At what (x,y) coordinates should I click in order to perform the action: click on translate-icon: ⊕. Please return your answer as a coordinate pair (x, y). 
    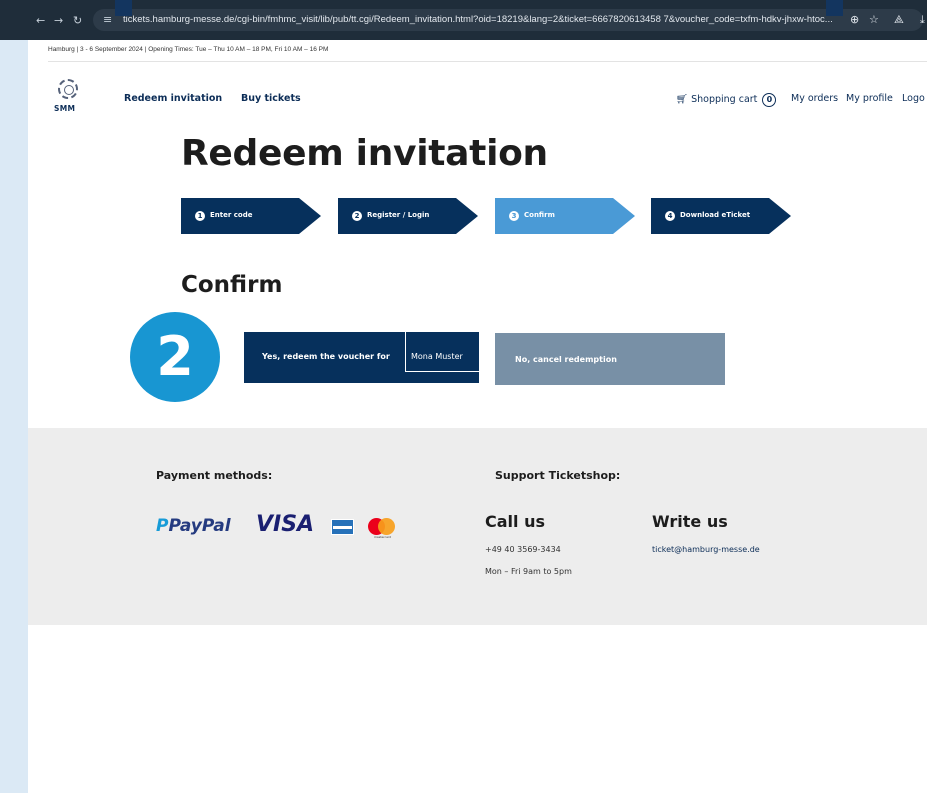
    Looking at the image, I should click on (854, 19).